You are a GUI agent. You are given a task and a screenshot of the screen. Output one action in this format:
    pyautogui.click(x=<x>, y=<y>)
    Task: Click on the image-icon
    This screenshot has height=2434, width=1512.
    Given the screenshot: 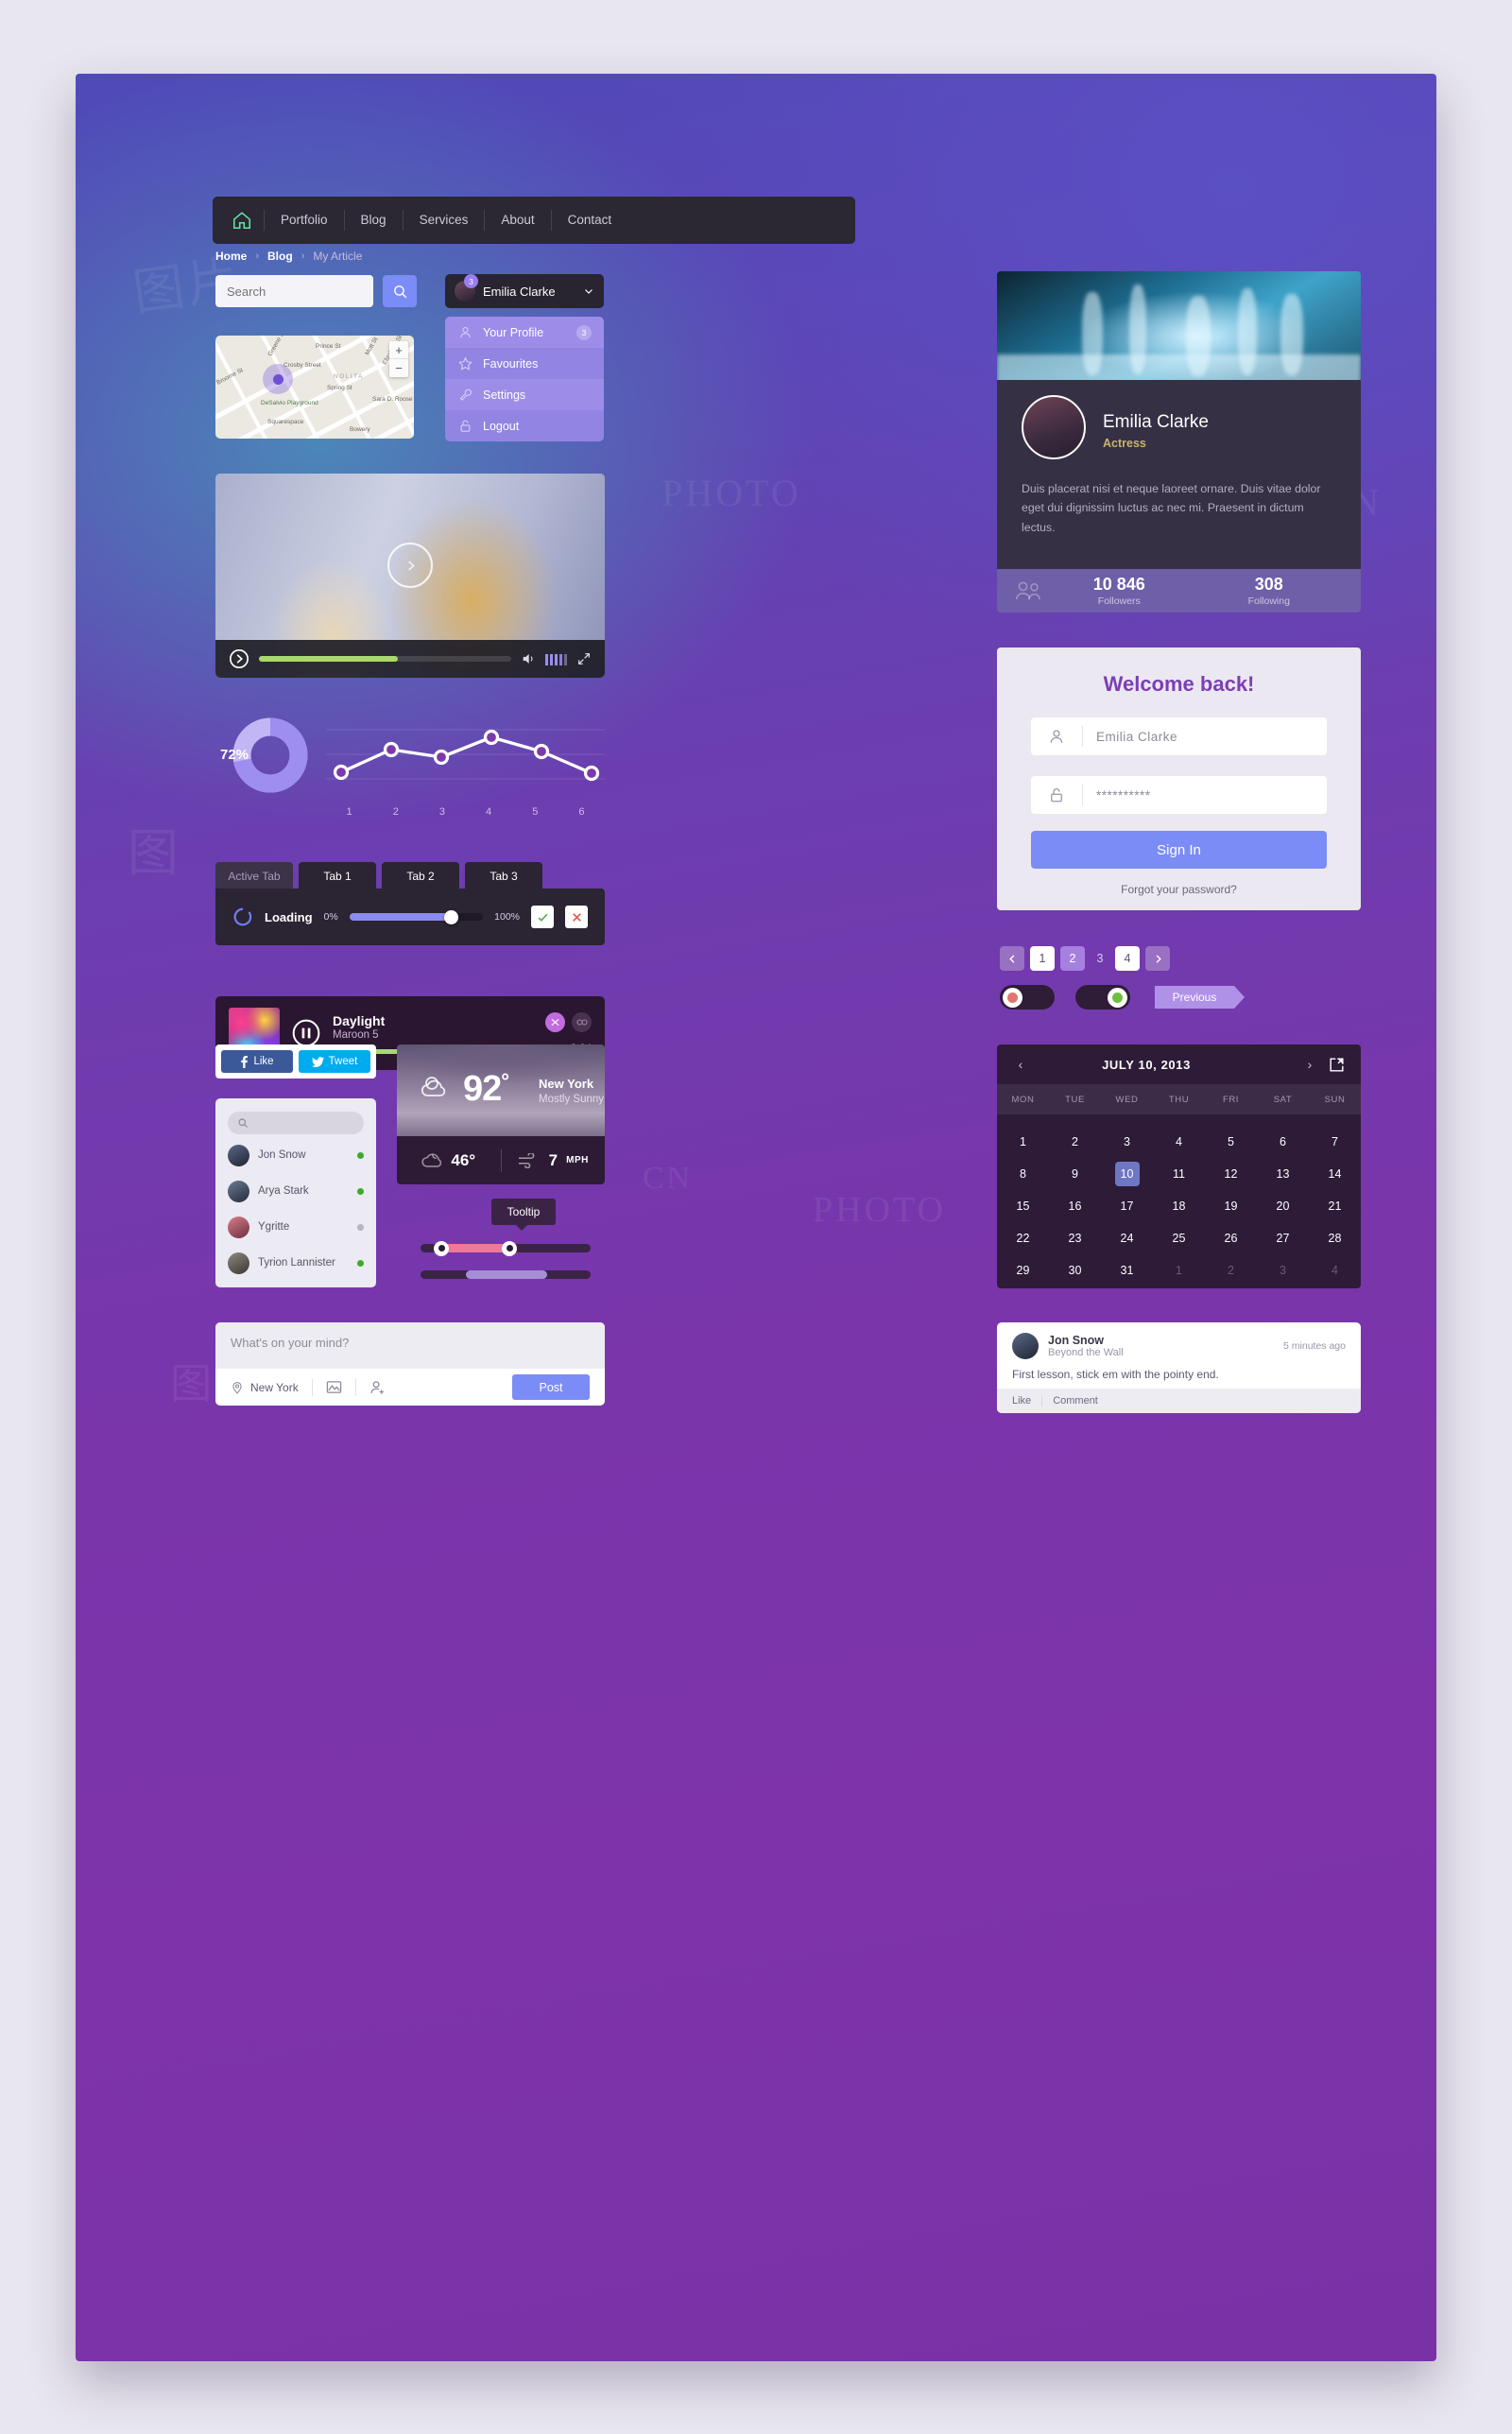 What is the action you would take?
    pyautogui.click(x=334, y=1387)
    